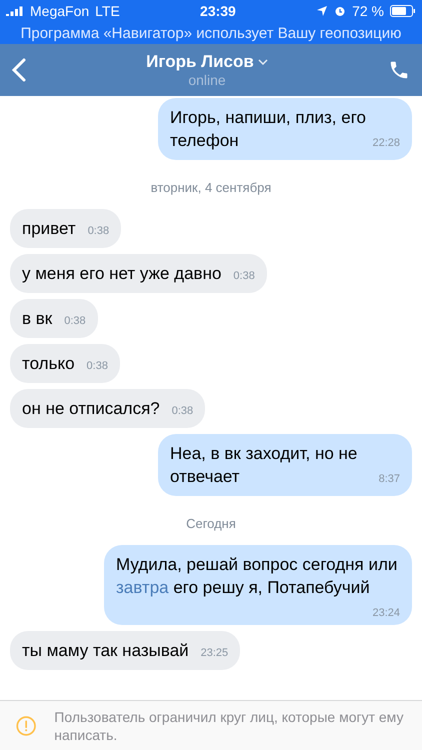  I want to click on message-time: 8:37, so click(389, 479).